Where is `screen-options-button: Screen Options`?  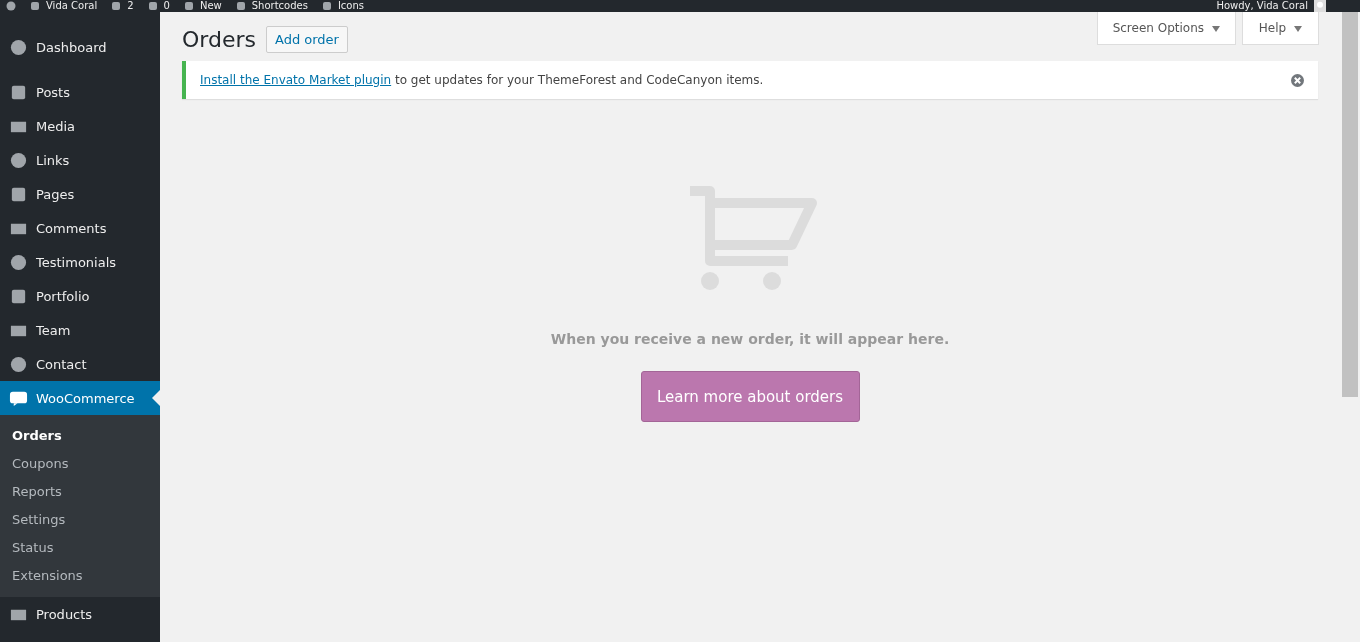
screen-options-button: Screen Options is located at coordinates (1166, 28).